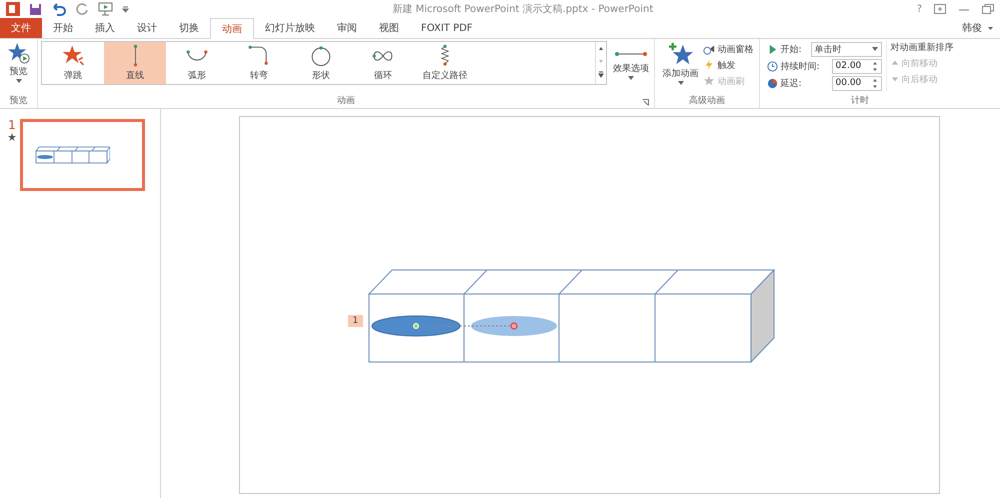 The height and width of the screenshot is (498, 1000). Describe the element at coordinates (791, 84) in the screenshot. I see `delay-label: 延迟:` at that location.